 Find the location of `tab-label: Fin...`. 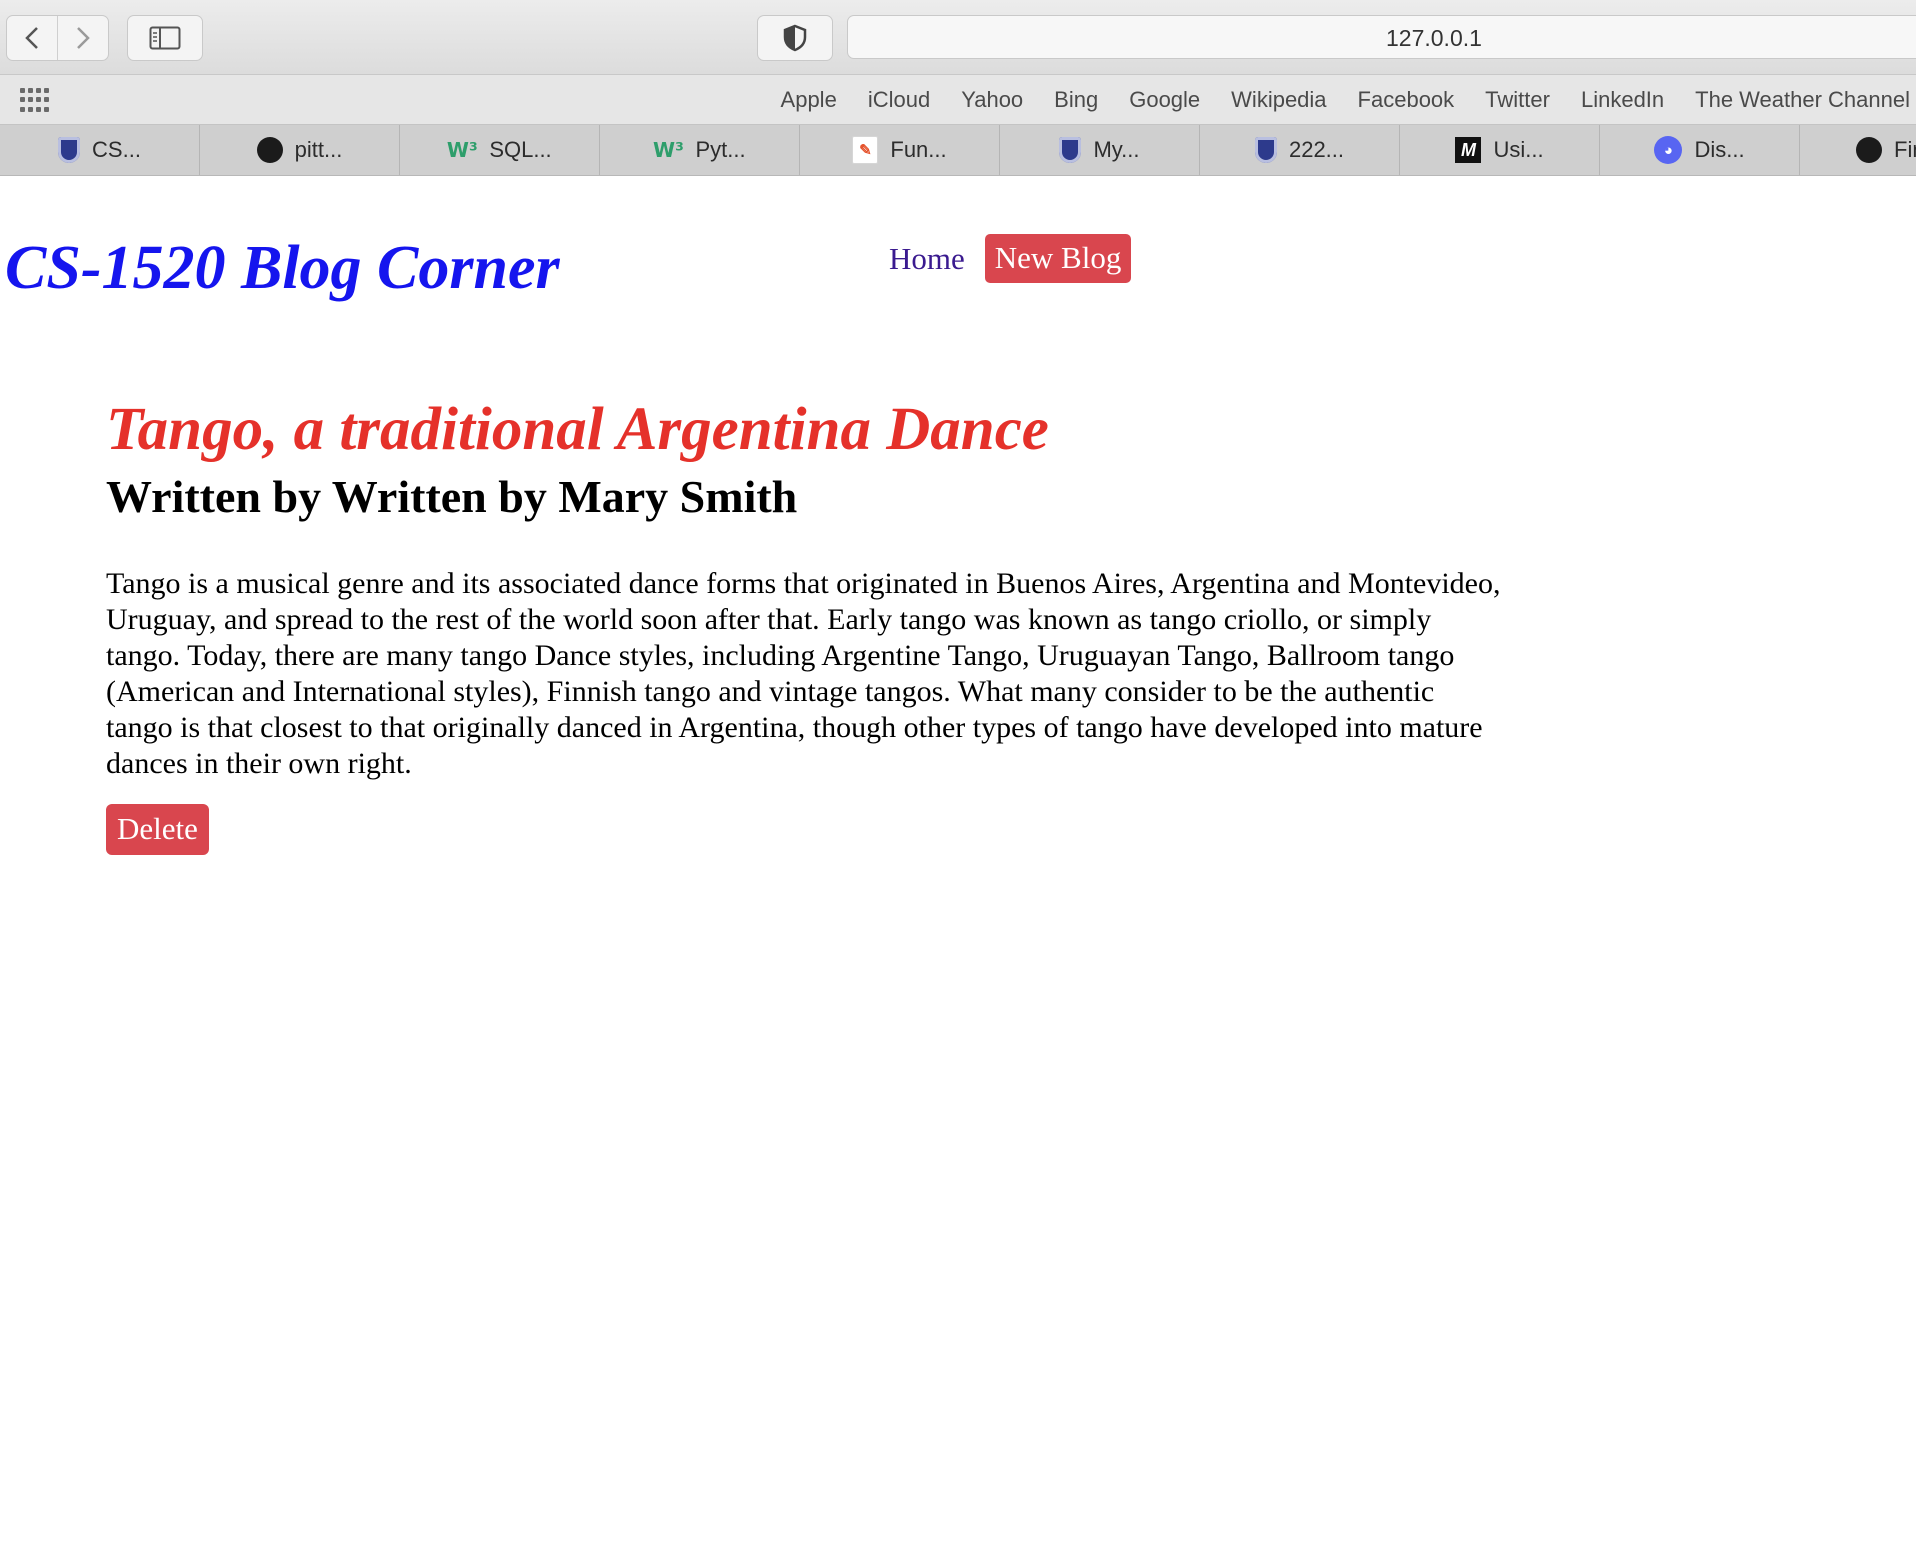

tab-label: Fin... is located at coordinates (1905, 149).